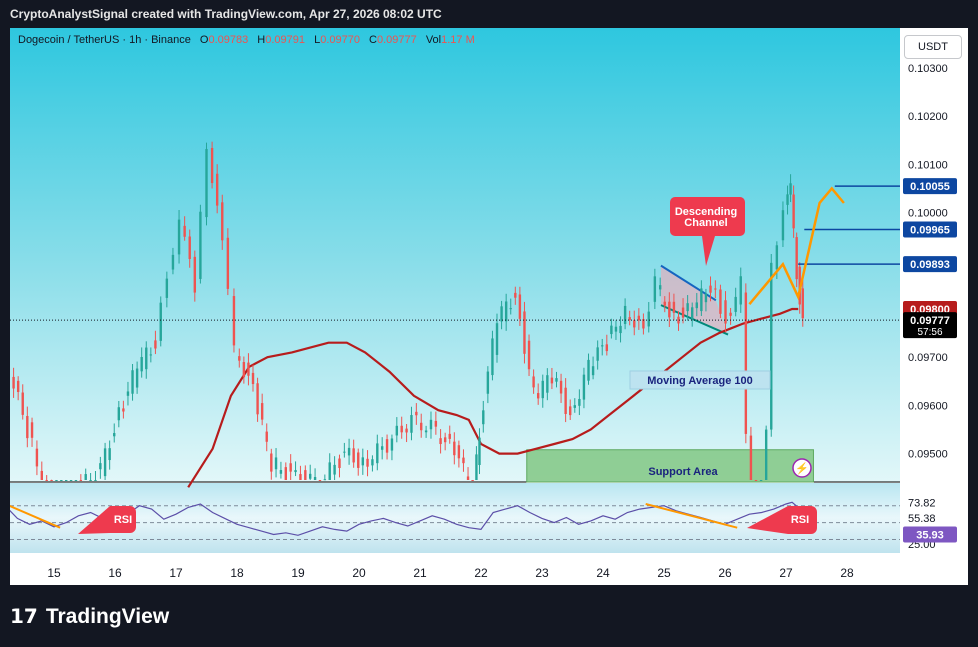 This screenshot has width=978, height=647. I want to click on y-tick-label: 0.10100, so click(928, 165).